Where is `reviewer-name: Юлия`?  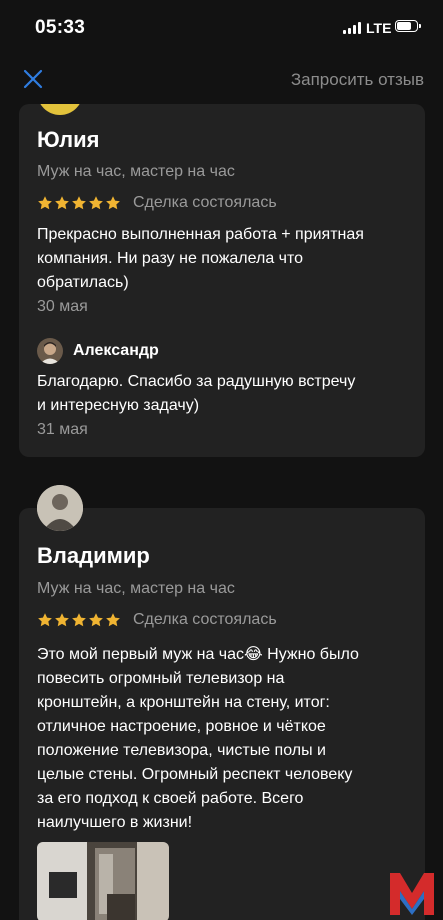
reviewer-name: Юлия is located at coordinates (68, 139).